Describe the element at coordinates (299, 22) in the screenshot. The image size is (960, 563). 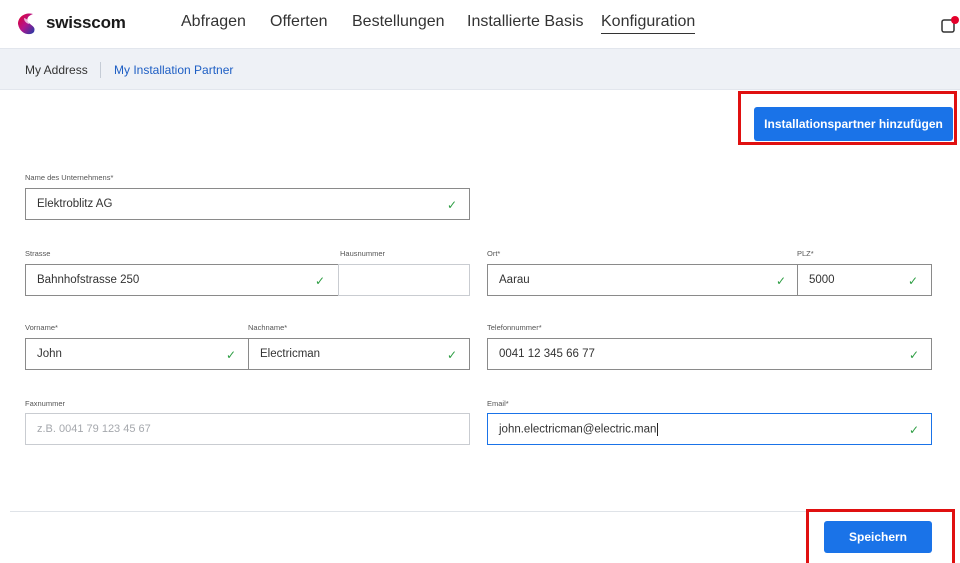
I see `nav-item-offerten: Offerten` at that location.